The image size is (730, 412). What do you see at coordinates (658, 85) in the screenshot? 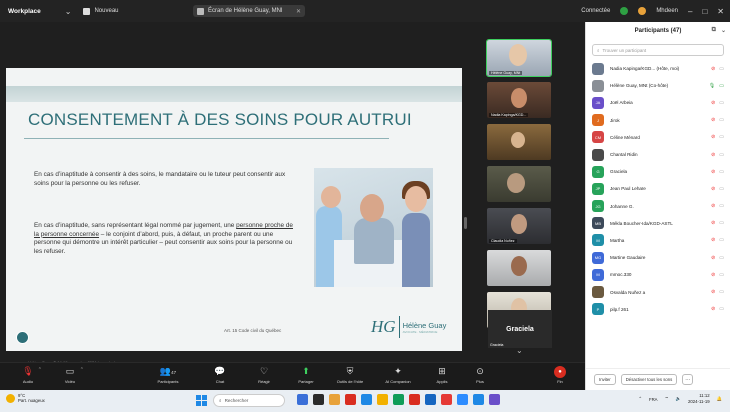
I see `participant-row: Hélène Guay, MNt (Co-hôte) 🎙 ▭` at bounding box center [658, 85].